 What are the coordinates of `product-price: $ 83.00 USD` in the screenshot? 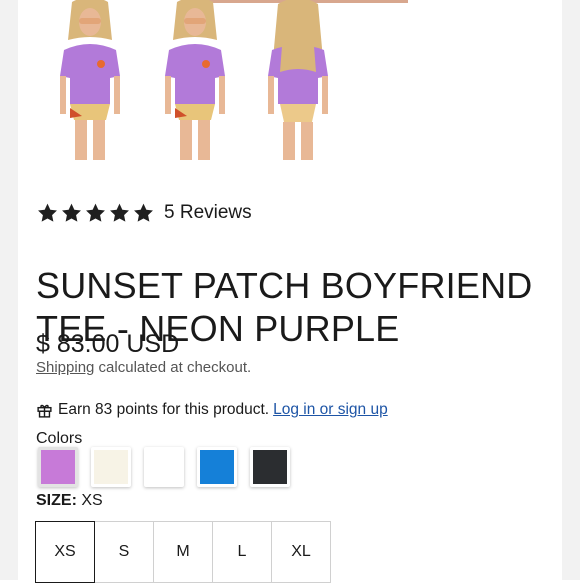 It's located at (108, 344).